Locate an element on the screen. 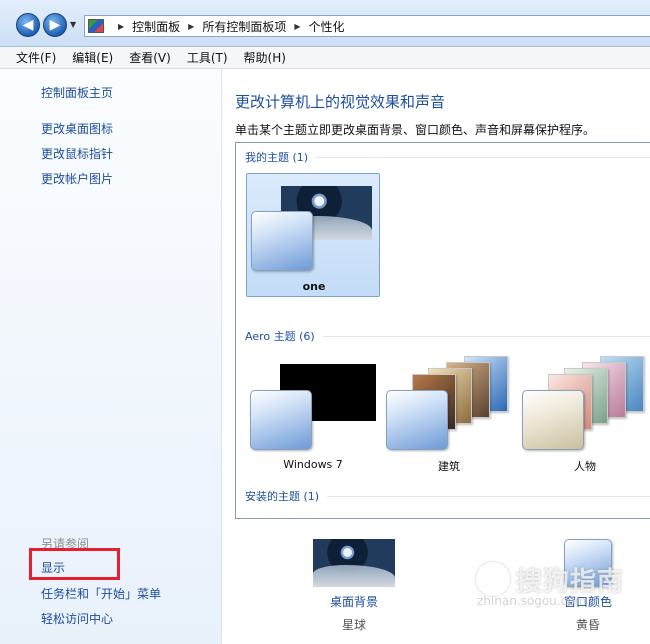  watermark-url: zhinan.sogou.com is located at coordinates (532, 601).